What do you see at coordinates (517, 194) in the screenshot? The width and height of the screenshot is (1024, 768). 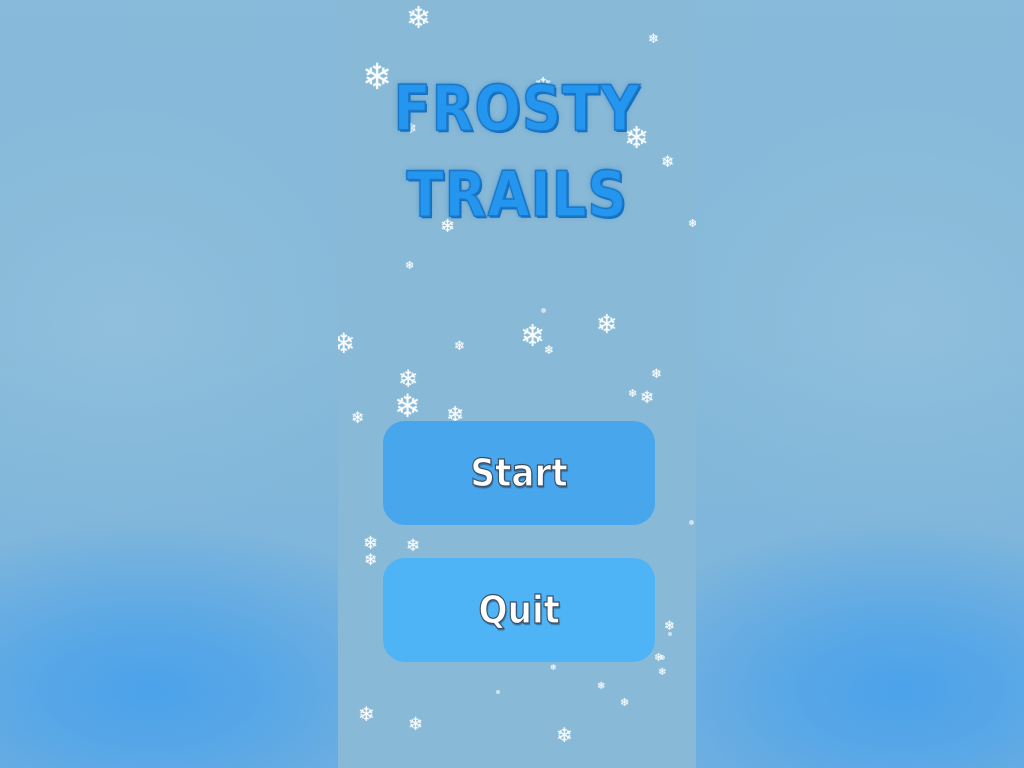 I see `game-title-line-2: TRAILS` at bounding box center [517, 194].